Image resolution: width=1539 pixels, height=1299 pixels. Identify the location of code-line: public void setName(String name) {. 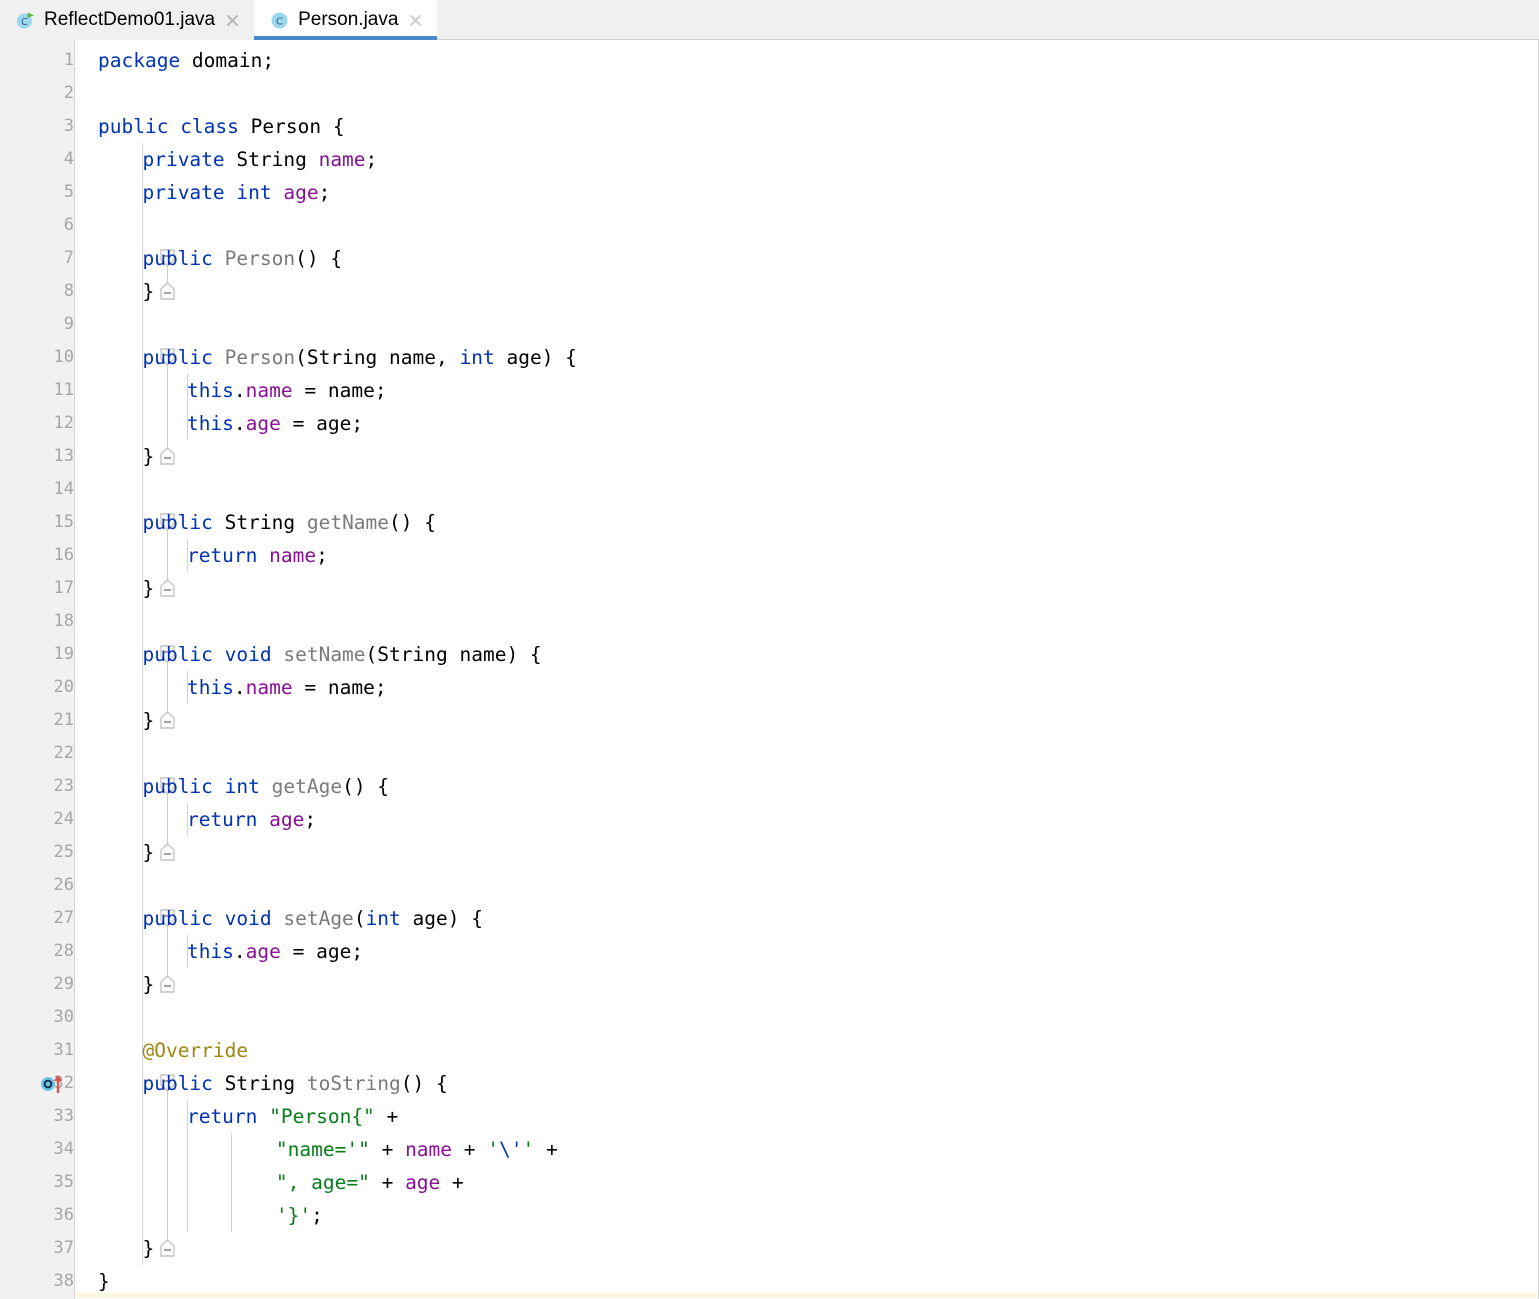
(341, 654).